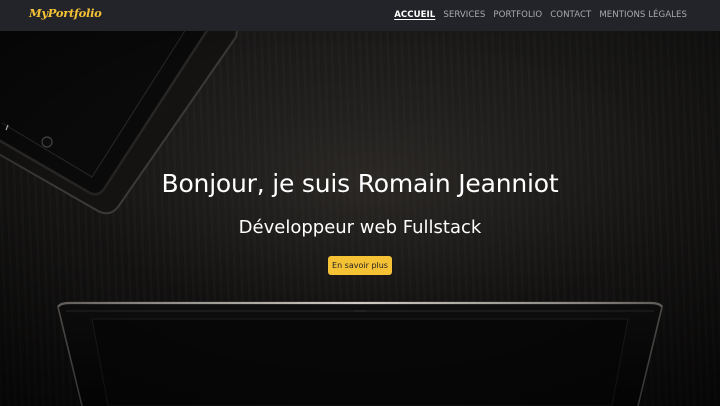 The width and height of the screenshot is (720, 406). What do you see at coordinates (360, 183) in the screenshot?
I see `hero-title: Bonjour, je suis Romain Jeanniot` at bounding box center [360, 183].